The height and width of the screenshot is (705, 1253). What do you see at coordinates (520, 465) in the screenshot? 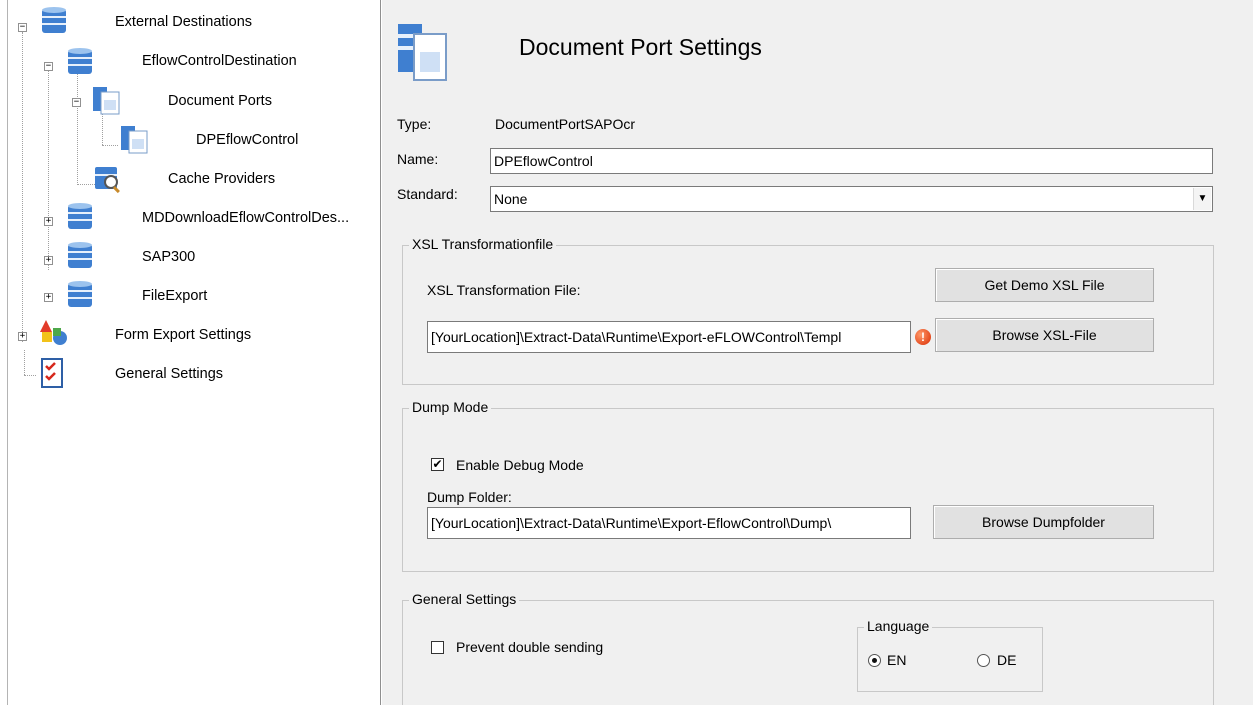
I see `enable-debug-label: Enable Debug Mode` at bounding box center [520, 465].